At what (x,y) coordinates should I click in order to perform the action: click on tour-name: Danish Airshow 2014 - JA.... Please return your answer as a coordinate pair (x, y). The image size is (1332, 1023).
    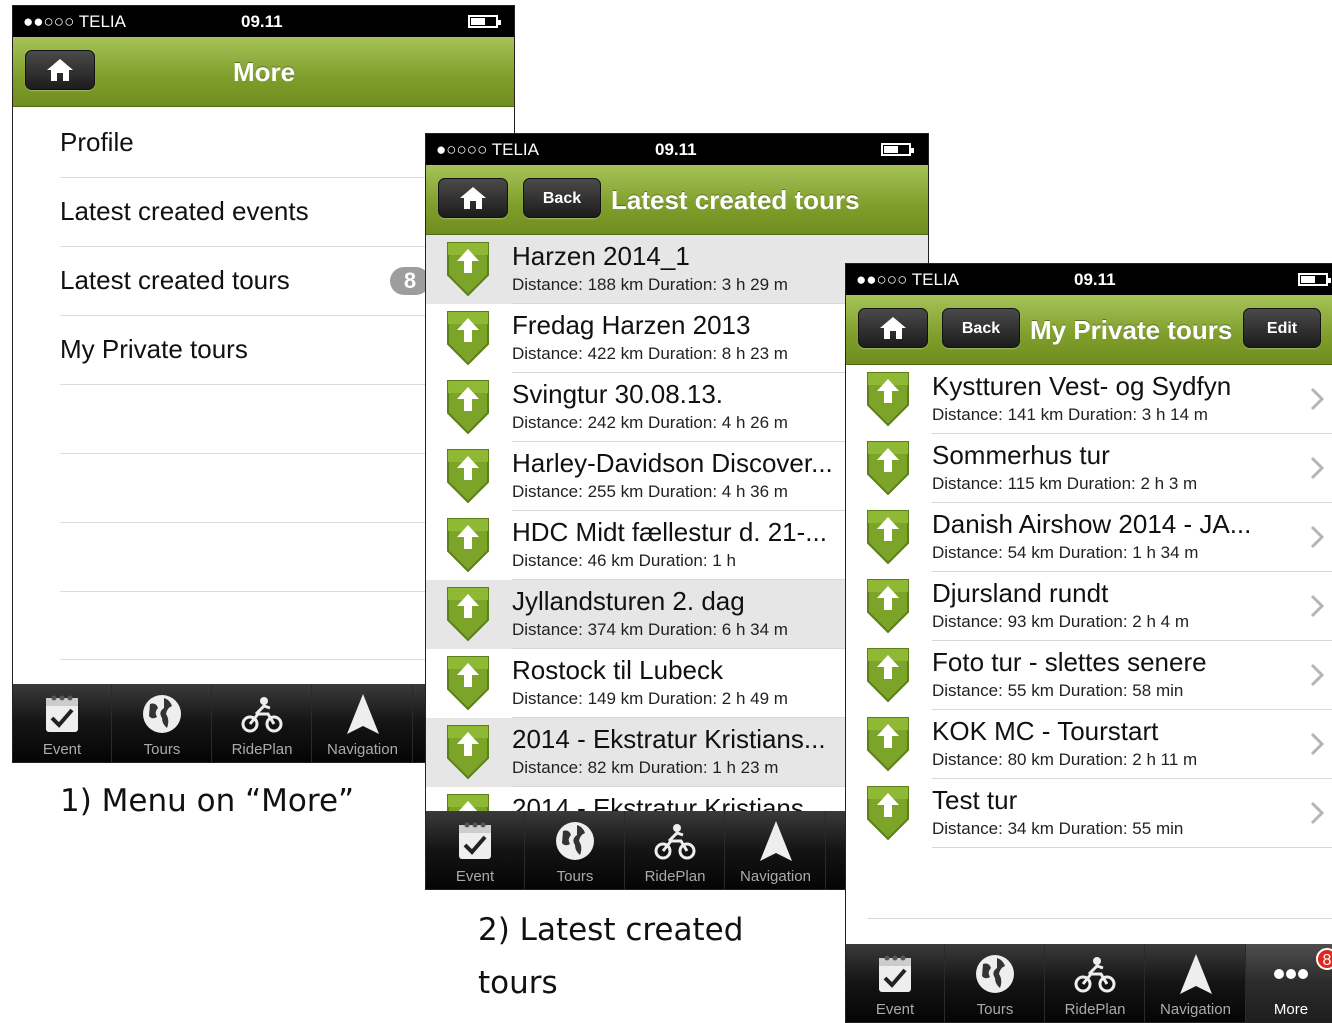
    Looking at the image, I should click on (1092, 524).